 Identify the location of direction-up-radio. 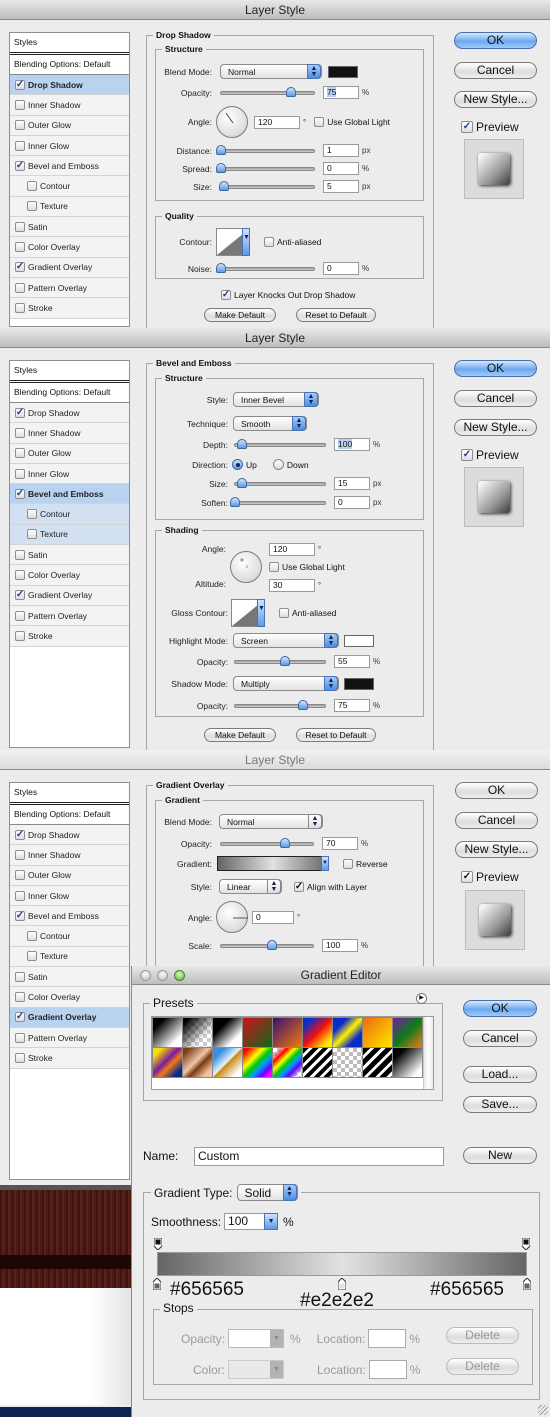
(237, 464).